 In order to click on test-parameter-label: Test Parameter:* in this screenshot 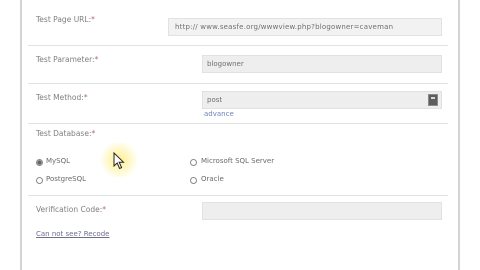, I will do `click(67, 59)`.